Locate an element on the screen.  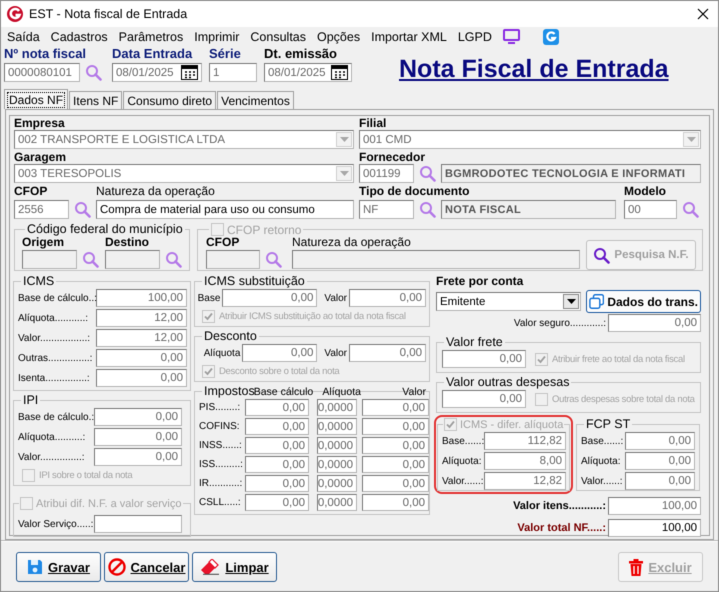
column-header: Base cálculo is located at coordinates (284, 392).